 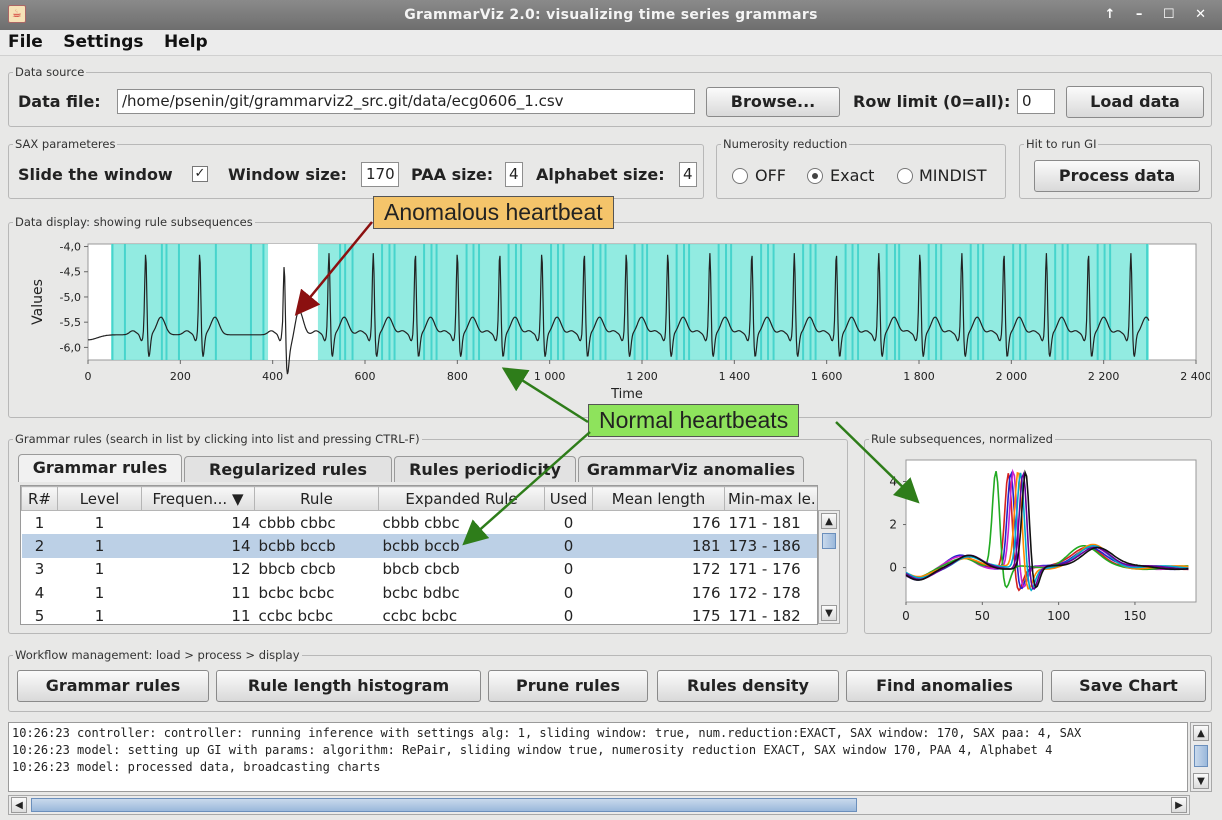 What do you see at coordinates (1117, 176) in the screenshot?
I see `process-data-button: Process data` at bounding box center [1117, 176].